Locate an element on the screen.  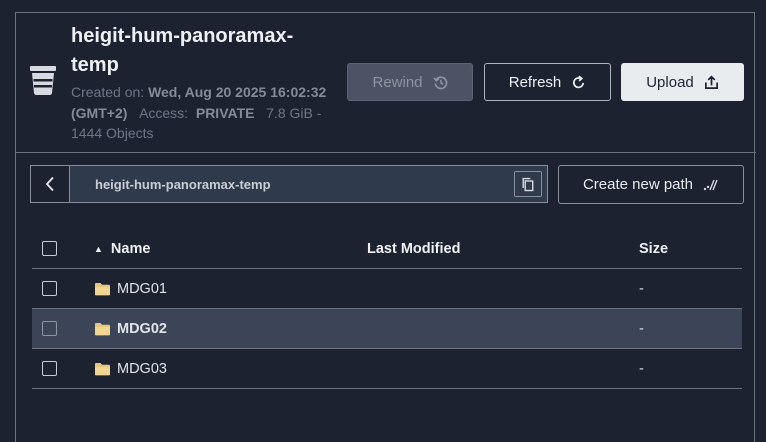
copy-path-button is located at coordinates (528, 184).